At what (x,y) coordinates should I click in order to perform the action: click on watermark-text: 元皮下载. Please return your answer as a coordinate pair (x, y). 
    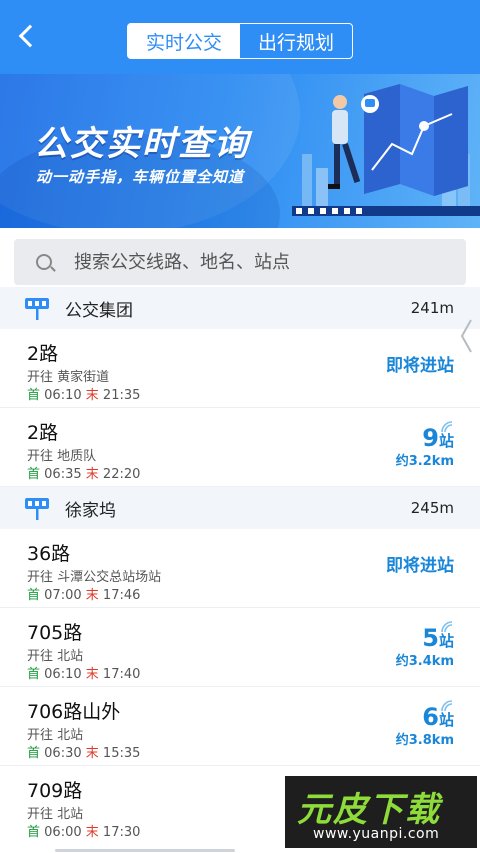
    Looking at the image, I should click on (369, 810).